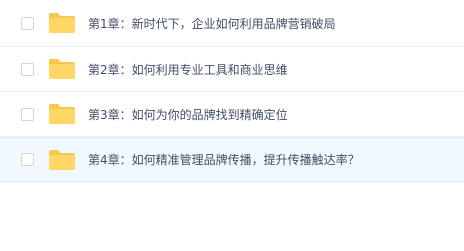 The width and height of the screenshot is (464, 251). Describe the element at coordinates (188, 69) in the screenshot. I see `file-name: 第2章：如何利用专业工具和商业思维` at that location.